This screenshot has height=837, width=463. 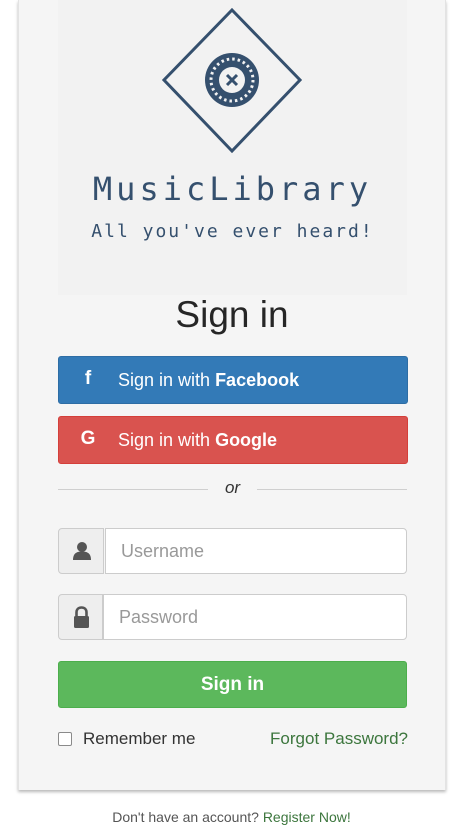 What do you see at coordinates (332, 489) in the screenshot?
I see `divider-line-right` at bounding box center [332, 489].